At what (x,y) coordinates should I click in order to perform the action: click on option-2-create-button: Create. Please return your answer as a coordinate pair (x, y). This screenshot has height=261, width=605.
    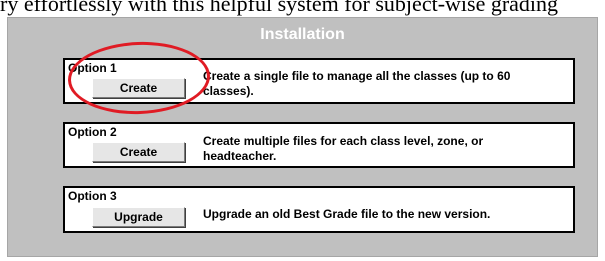
    Looking at the image, I should click on (138, 152).